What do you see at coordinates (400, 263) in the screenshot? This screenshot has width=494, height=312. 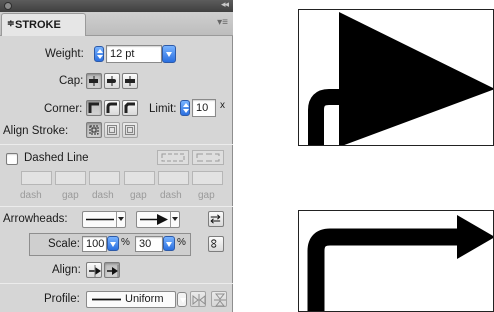 I see `arrow-path-thin-head` at bounding box center [400, 263].